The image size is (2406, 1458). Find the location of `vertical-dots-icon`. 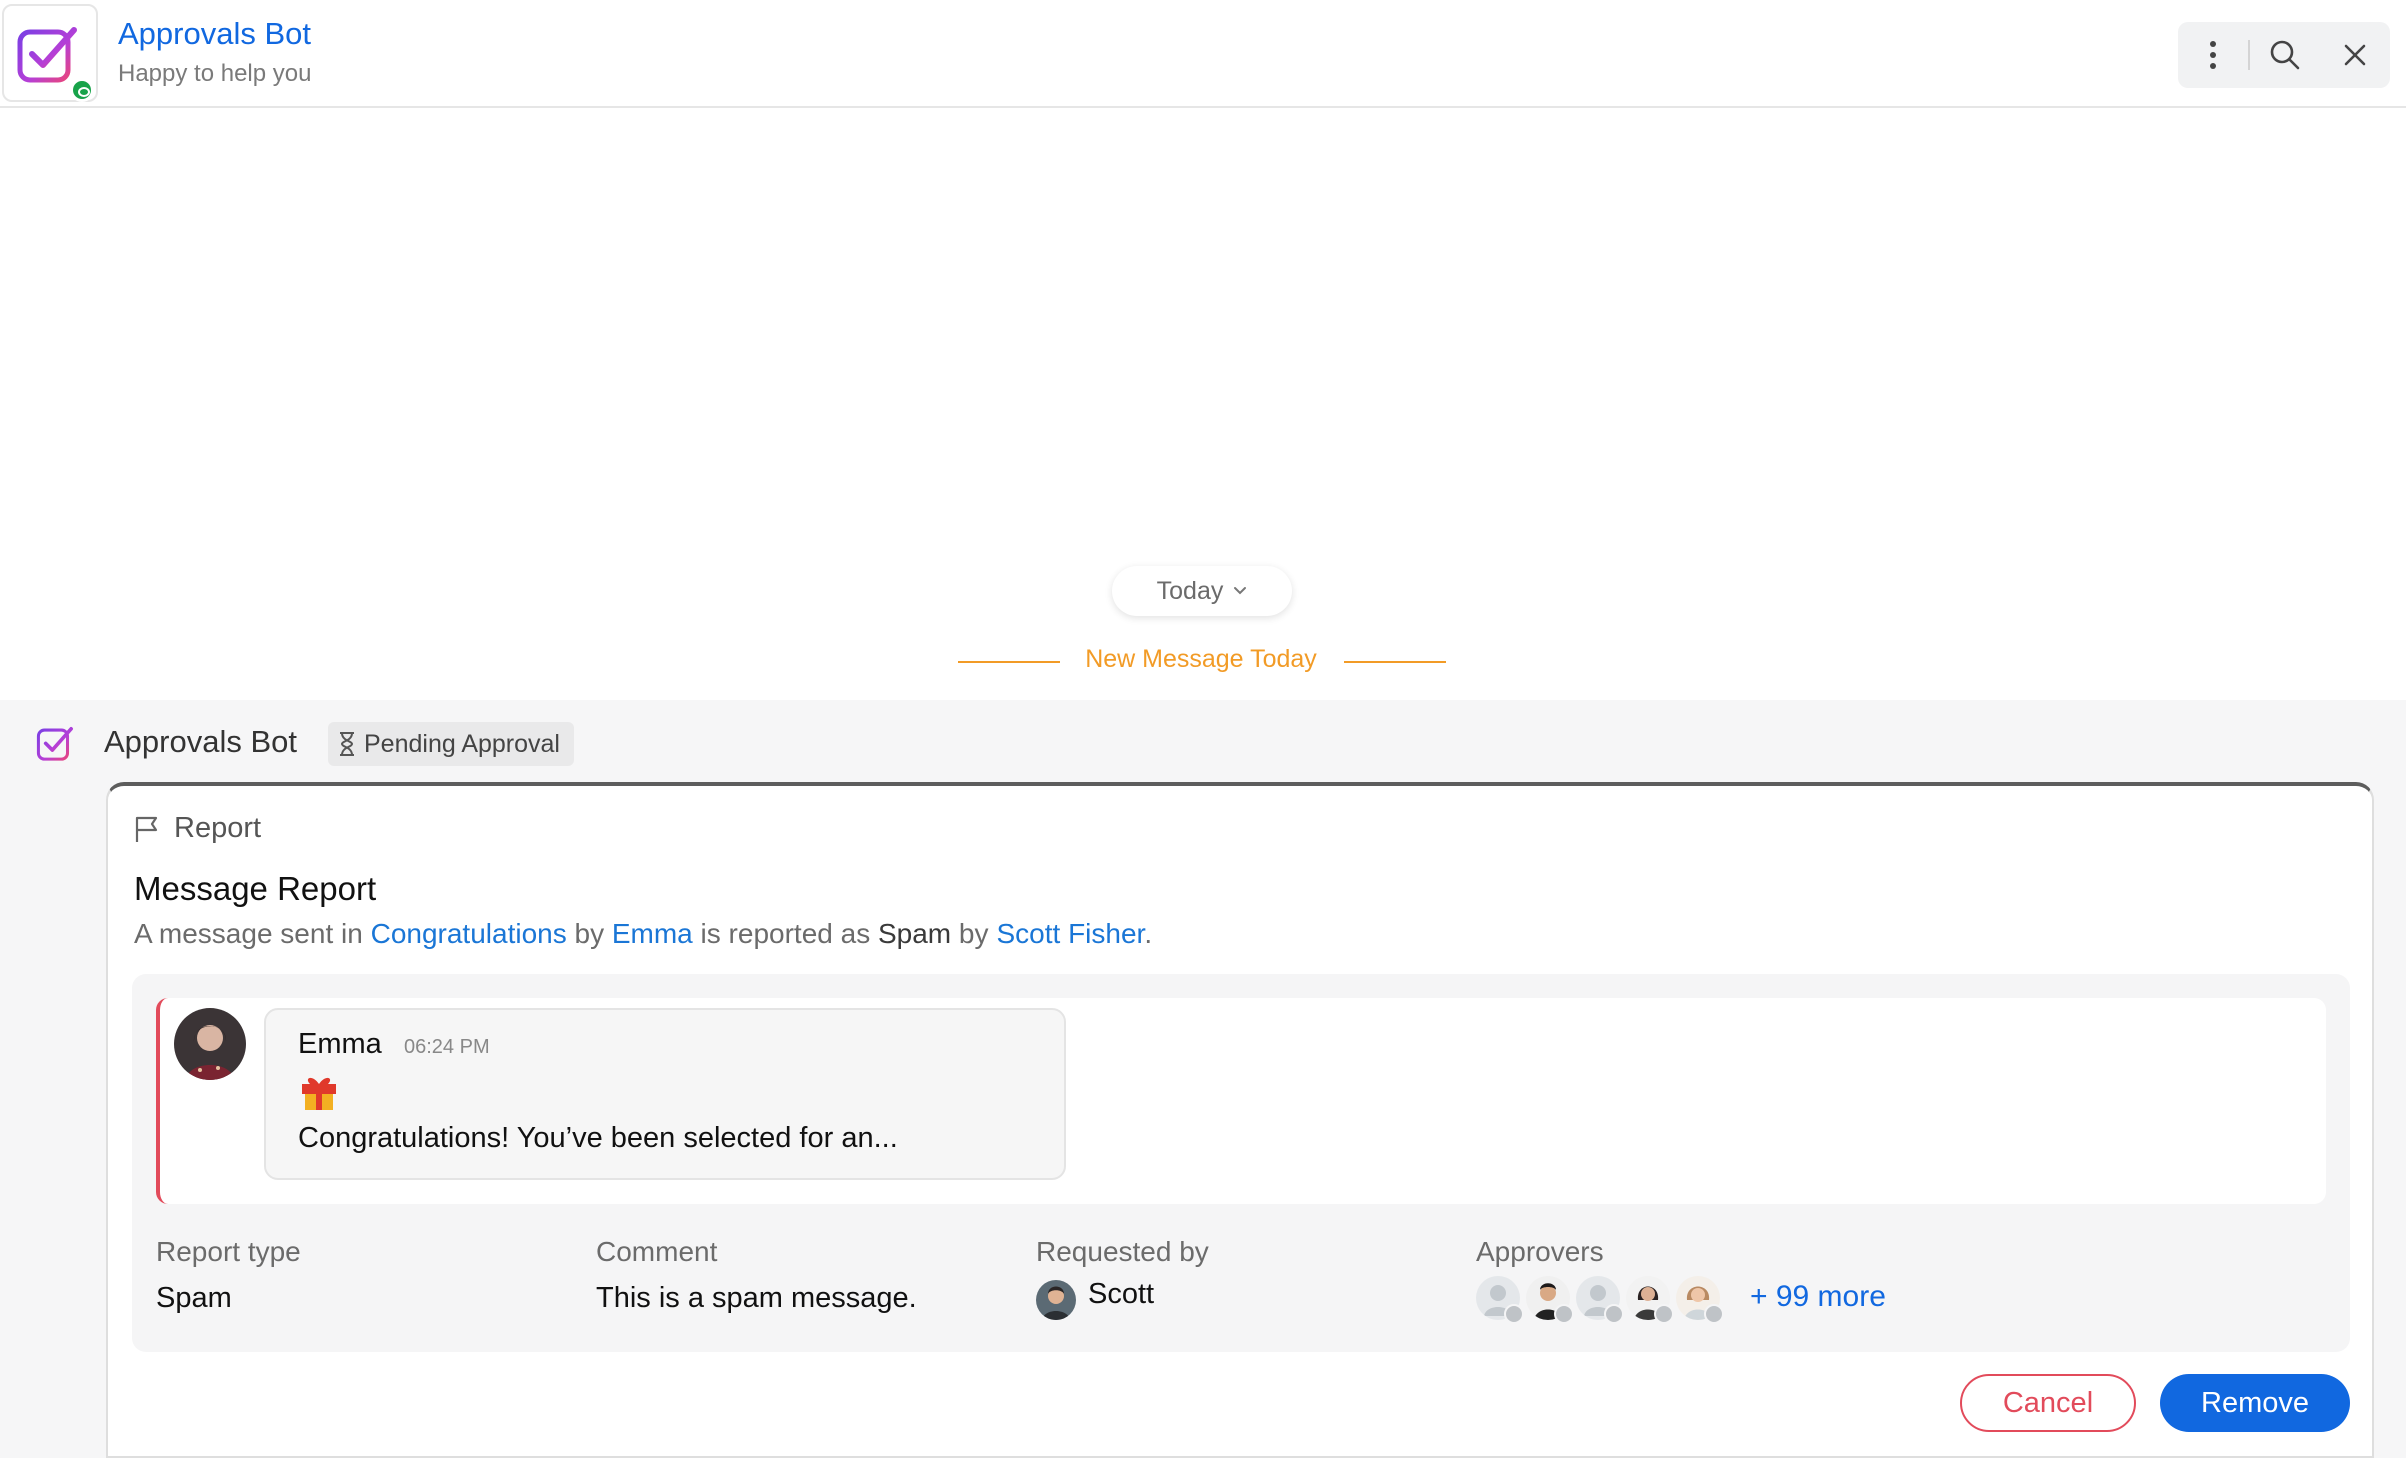

vertical-dots-icon is located at coordinates (2213, 55).